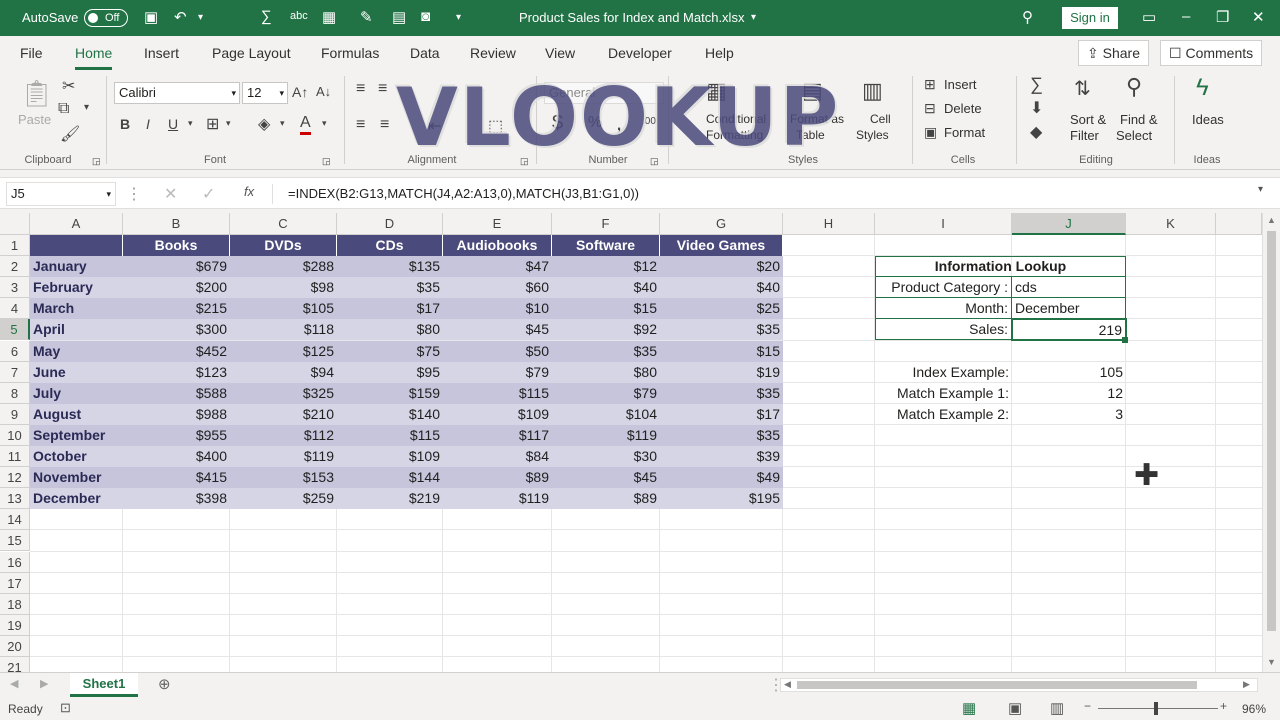  I want to click on cell-styles-icon: ▥, so click(872, 91).